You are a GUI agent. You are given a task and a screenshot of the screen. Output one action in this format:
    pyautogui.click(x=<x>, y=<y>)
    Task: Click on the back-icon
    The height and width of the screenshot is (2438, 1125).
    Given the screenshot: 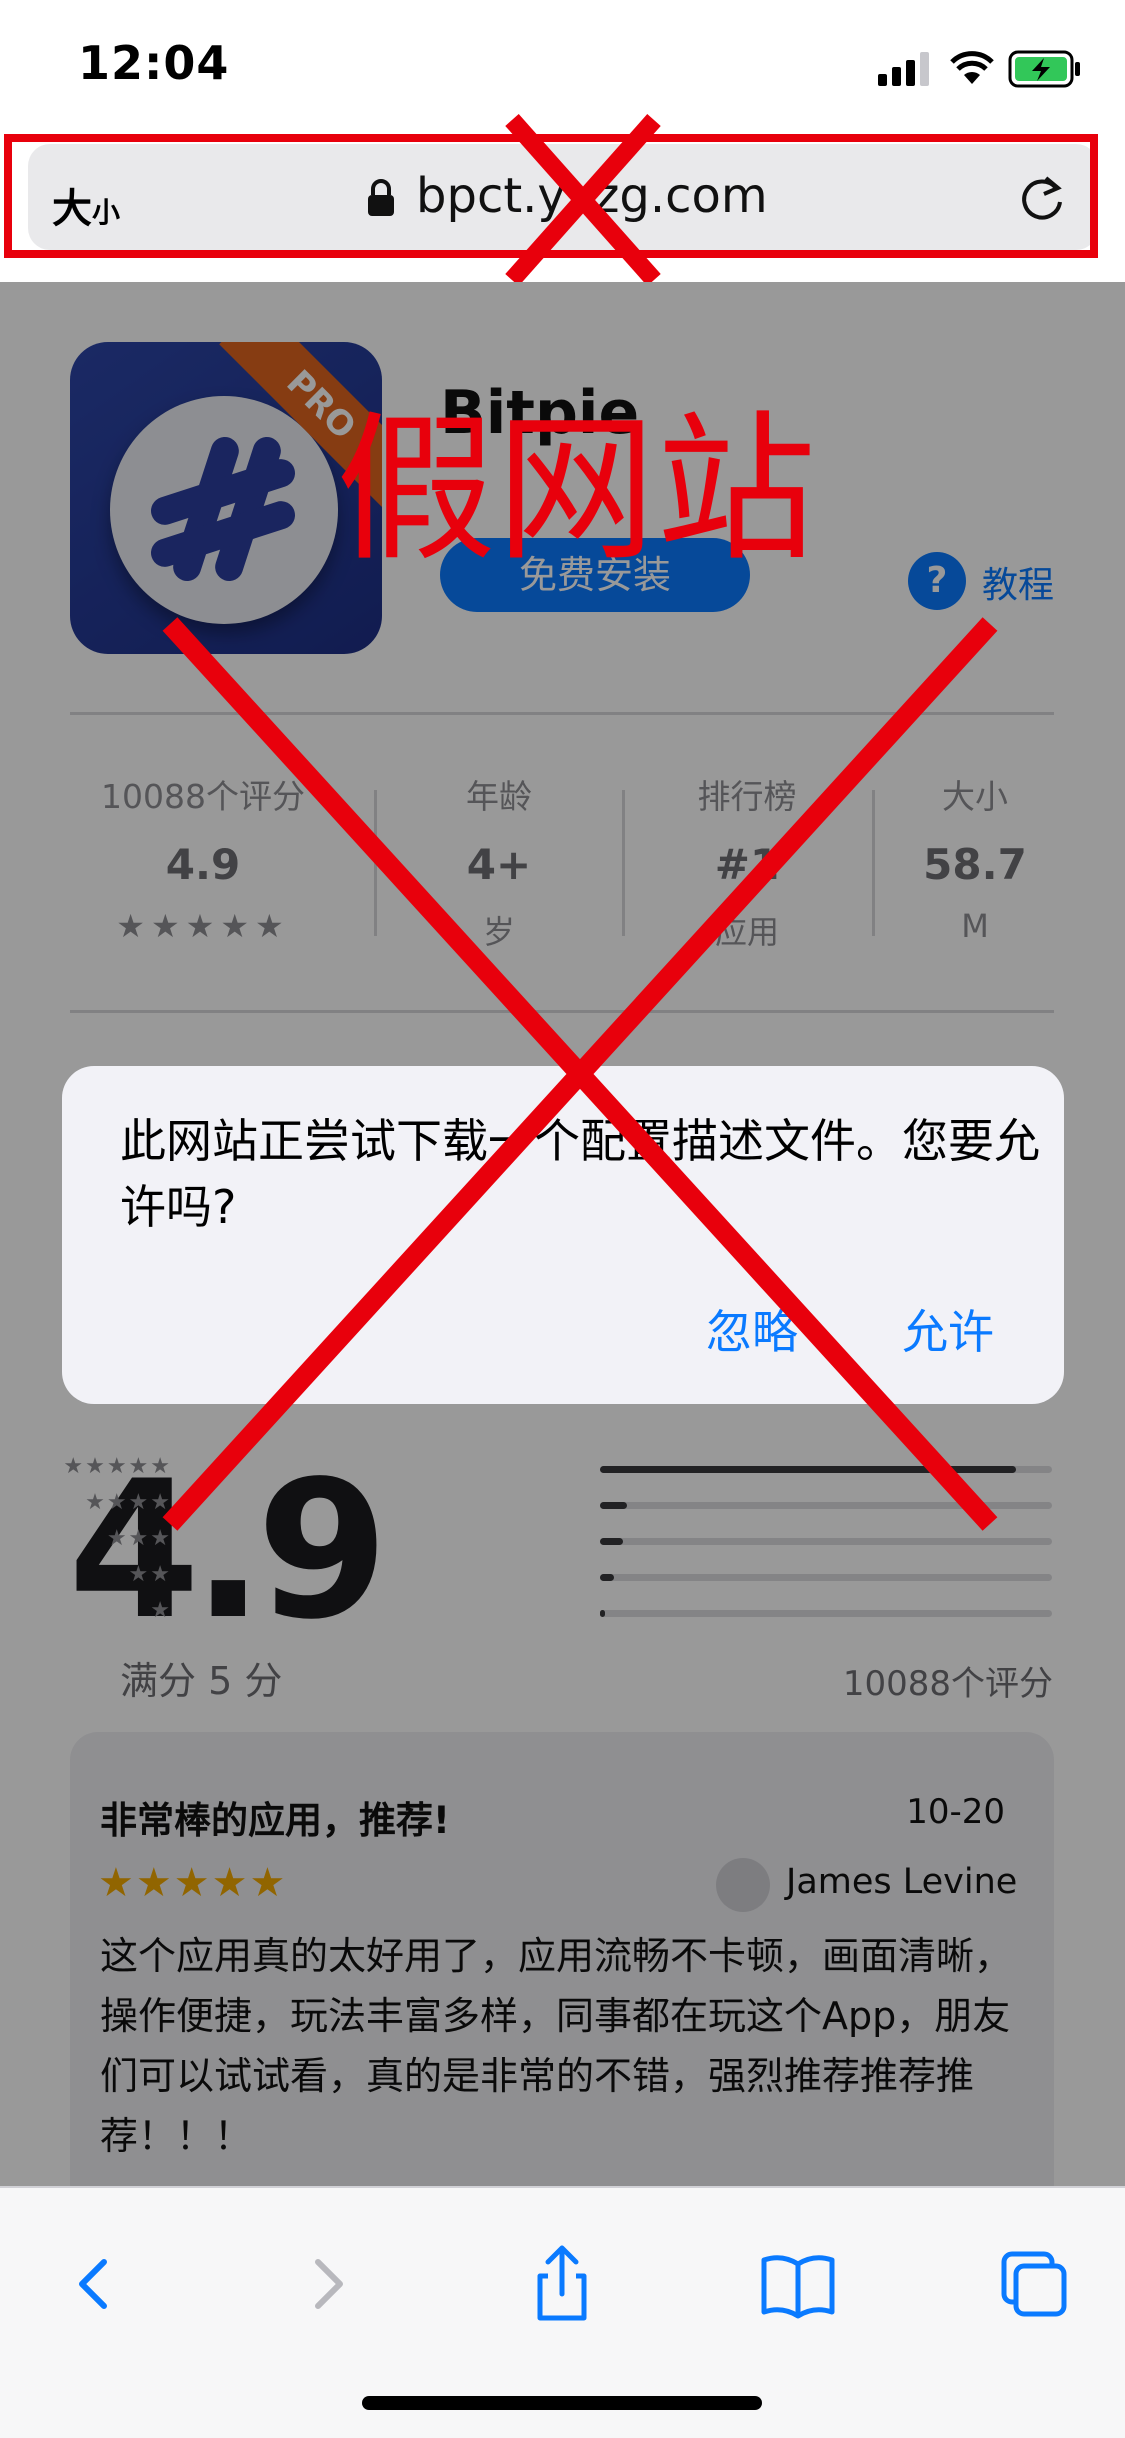 What is the action you would take?
    pyautogui.click(x=92, y=2282)
    